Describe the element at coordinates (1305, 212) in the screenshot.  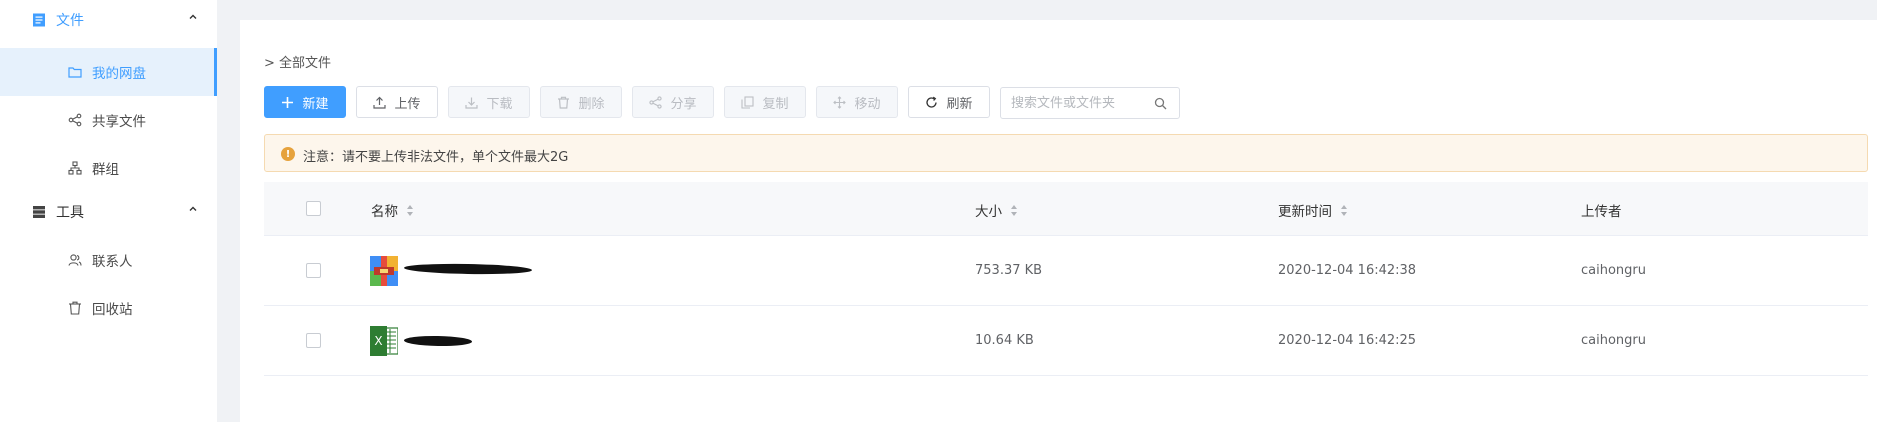
I see `column-header-updated-label: 更新时间` at that location.